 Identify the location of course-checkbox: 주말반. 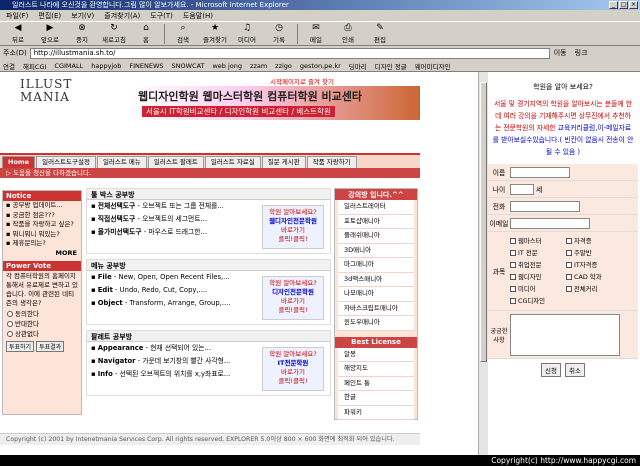
(594, 253).